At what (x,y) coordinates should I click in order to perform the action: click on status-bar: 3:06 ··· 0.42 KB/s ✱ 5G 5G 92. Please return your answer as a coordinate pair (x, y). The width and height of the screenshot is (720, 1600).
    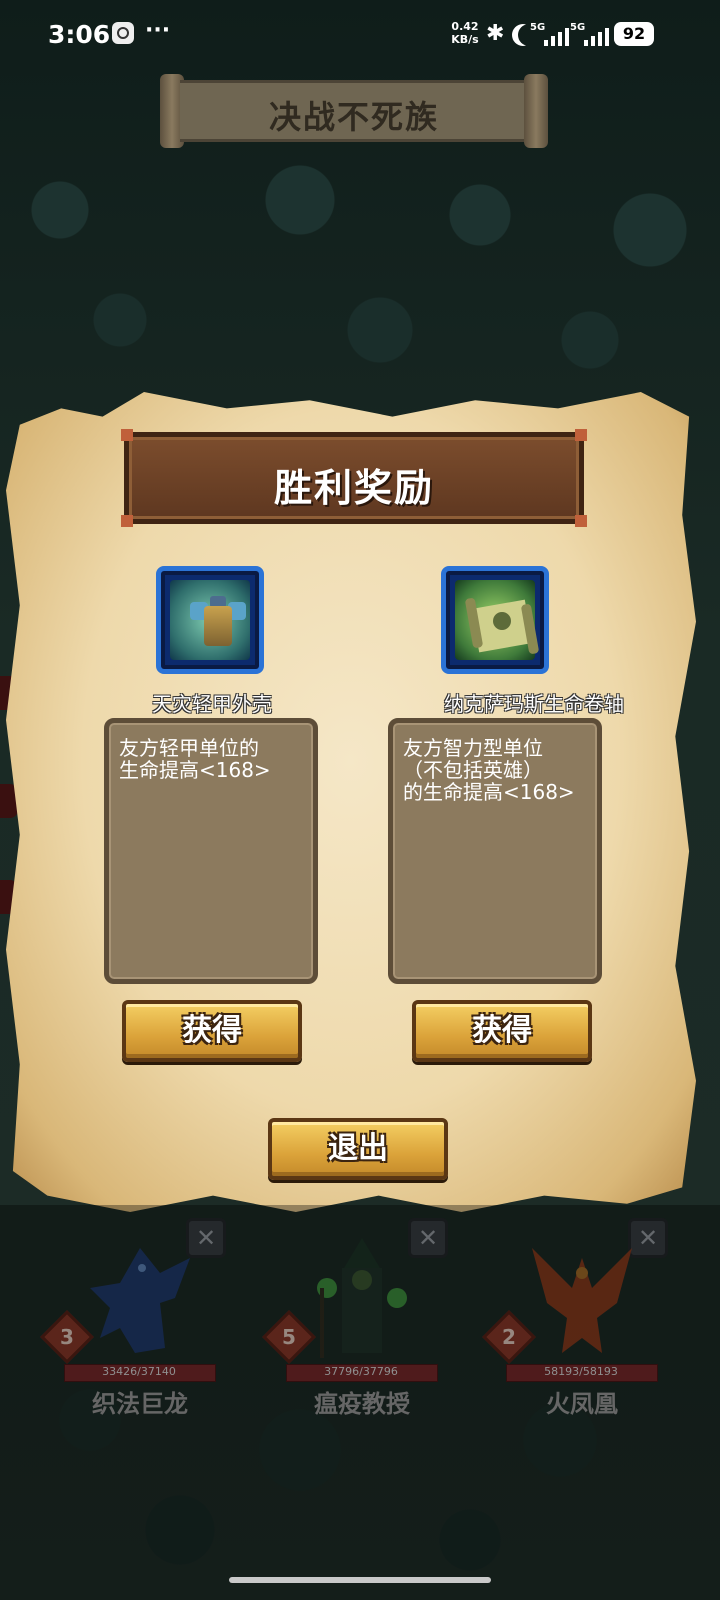
    Looking at the image, I should click on (360, 35).